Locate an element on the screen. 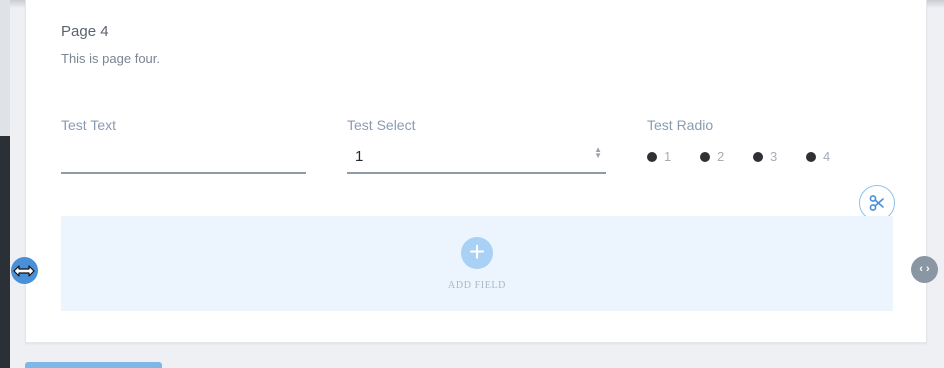  select-arrows-icon: ▲ ▼ is located at coordinates (598, 152).